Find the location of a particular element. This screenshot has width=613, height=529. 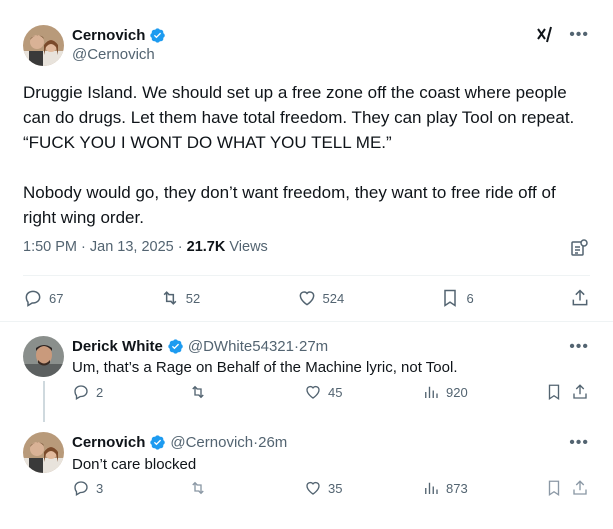

like-button: 45 is located at coordinates (323, 392).